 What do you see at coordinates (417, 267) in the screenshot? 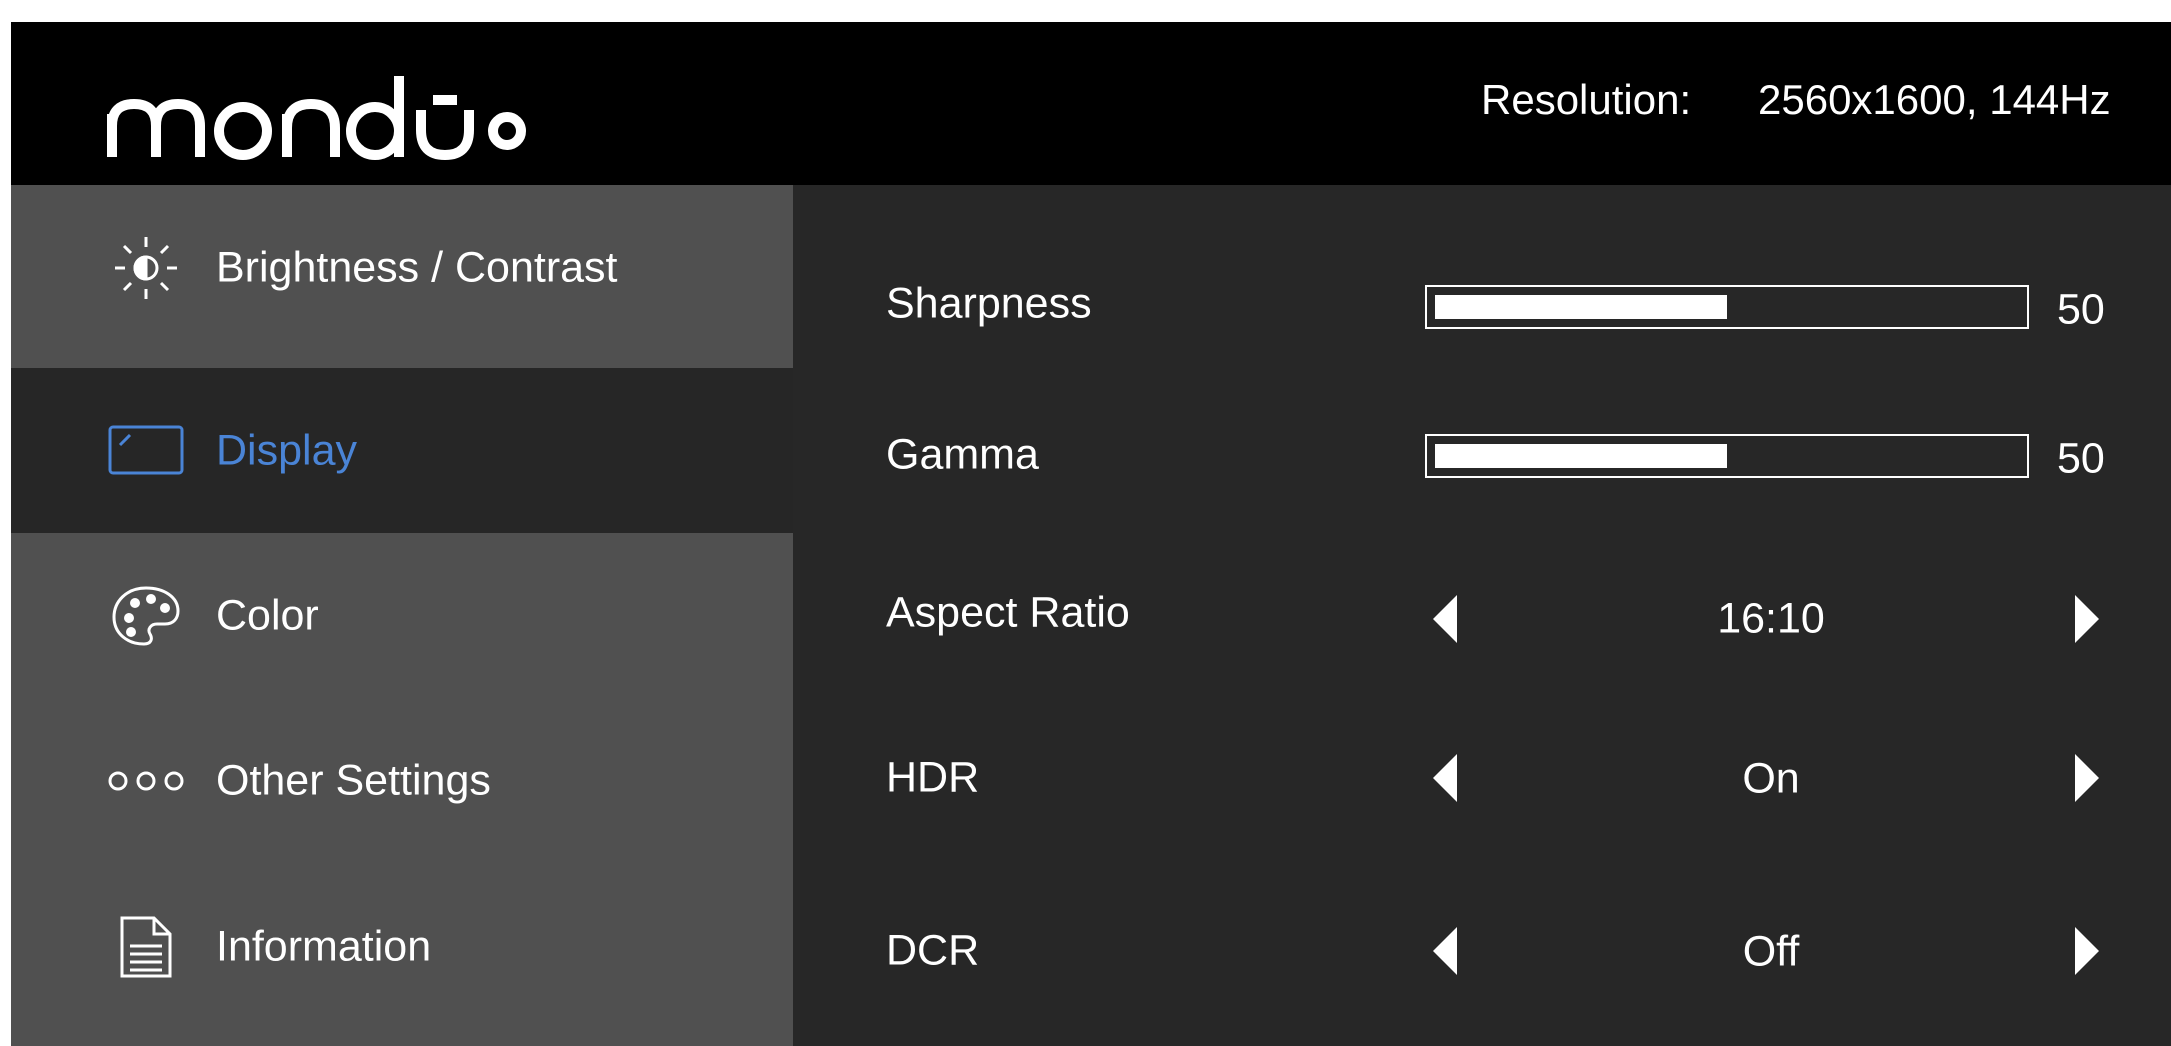
I see `sidebar-item-label: Brightness / Contrast` at bounding box center [417, 267].